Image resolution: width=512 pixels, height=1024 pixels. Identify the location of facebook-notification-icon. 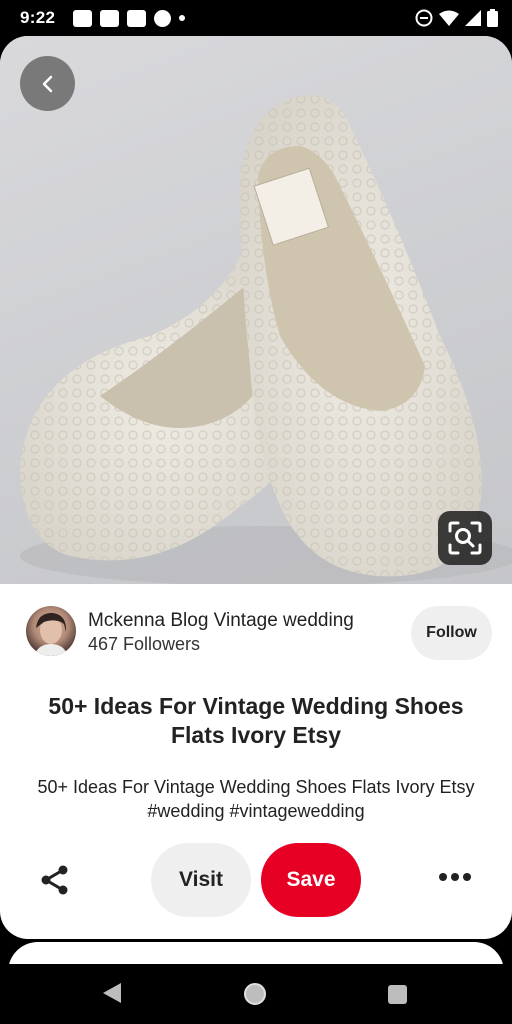
(163, 18).